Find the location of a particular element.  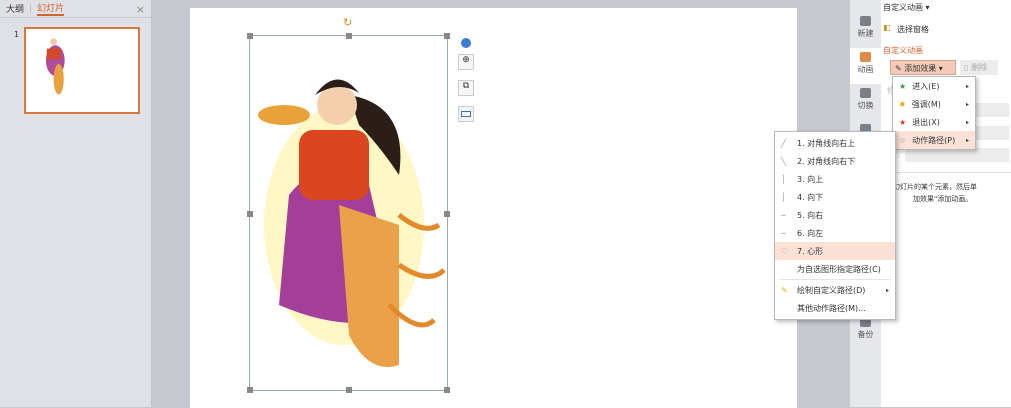

collapse-icon is located at coordinates (466, 43).